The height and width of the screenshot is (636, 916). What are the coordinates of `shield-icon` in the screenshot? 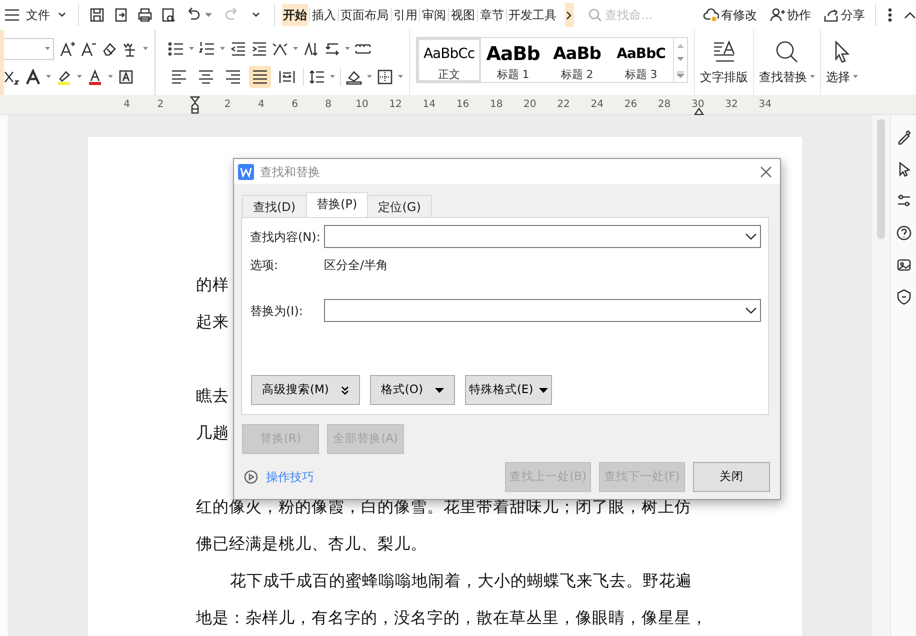 It's located at (904, 297).